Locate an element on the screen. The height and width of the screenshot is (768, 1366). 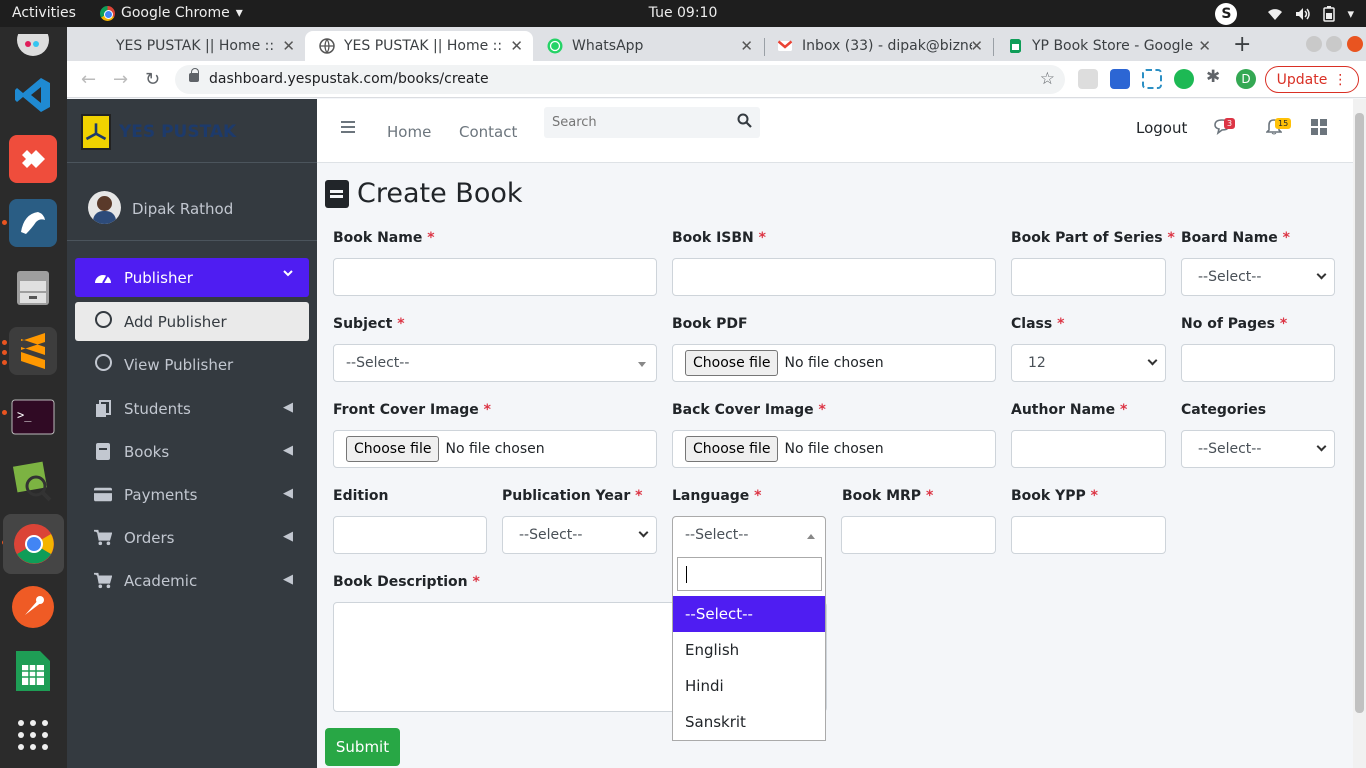
board-name-select: --Select-- is located at coordinates (1258, 277).